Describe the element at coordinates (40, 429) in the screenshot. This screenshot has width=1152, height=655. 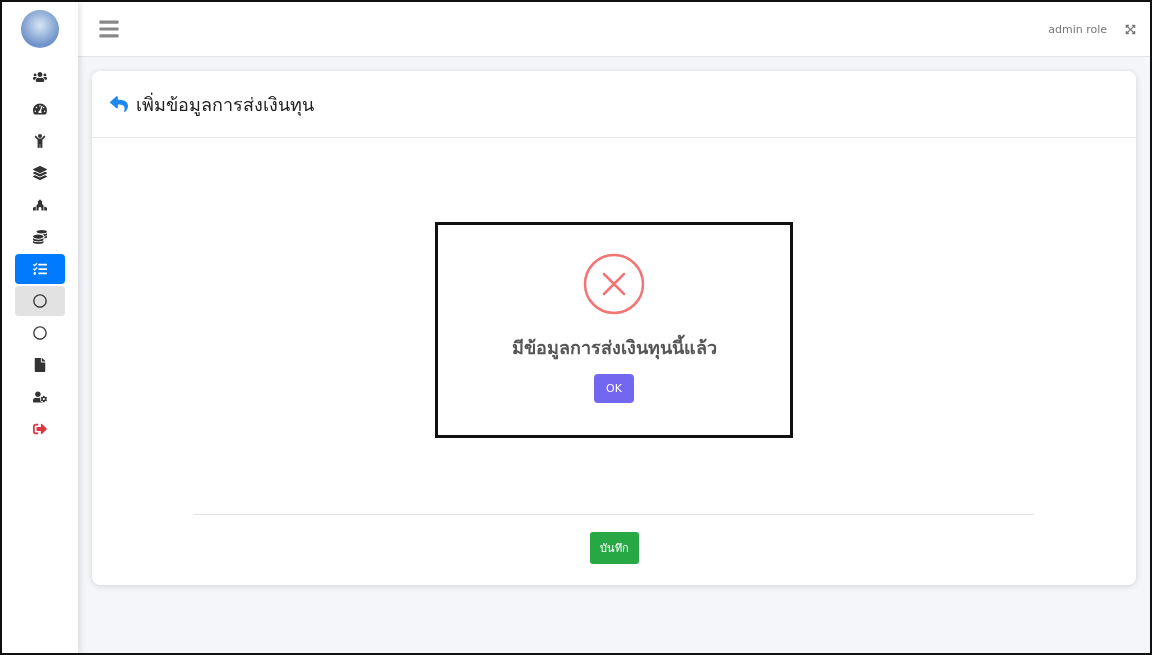
I see `logout-icon` at that location.